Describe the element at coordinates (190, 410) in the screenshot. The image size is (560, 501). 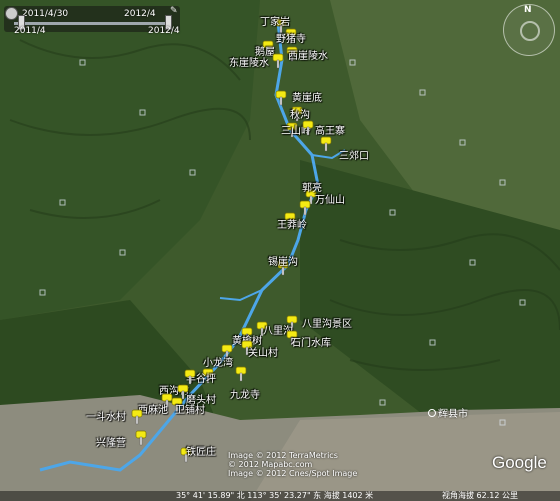
I see `placemark-label: 卫铺村` at that location.